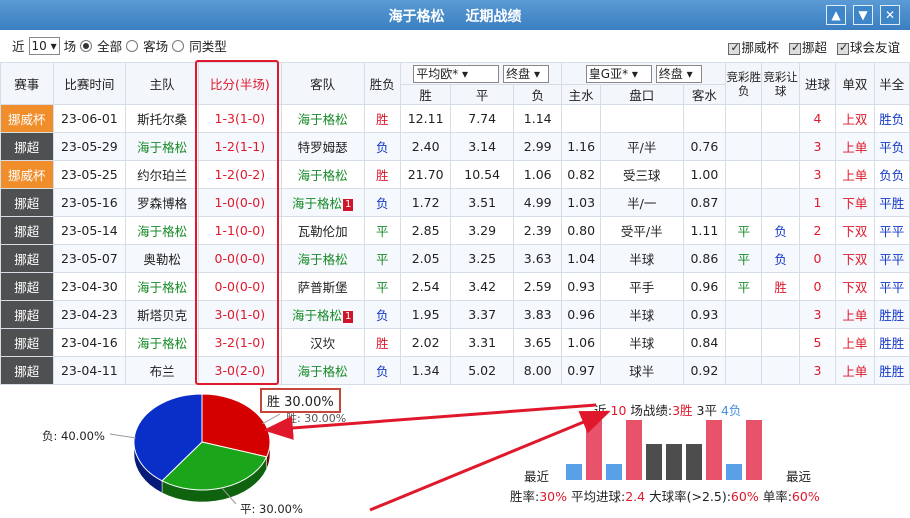 The width and height of the screenshot is (910, 518). Describe the element at coordinates (891, 370) in the screenshot. I see `half-full: 胜胜` at that location.